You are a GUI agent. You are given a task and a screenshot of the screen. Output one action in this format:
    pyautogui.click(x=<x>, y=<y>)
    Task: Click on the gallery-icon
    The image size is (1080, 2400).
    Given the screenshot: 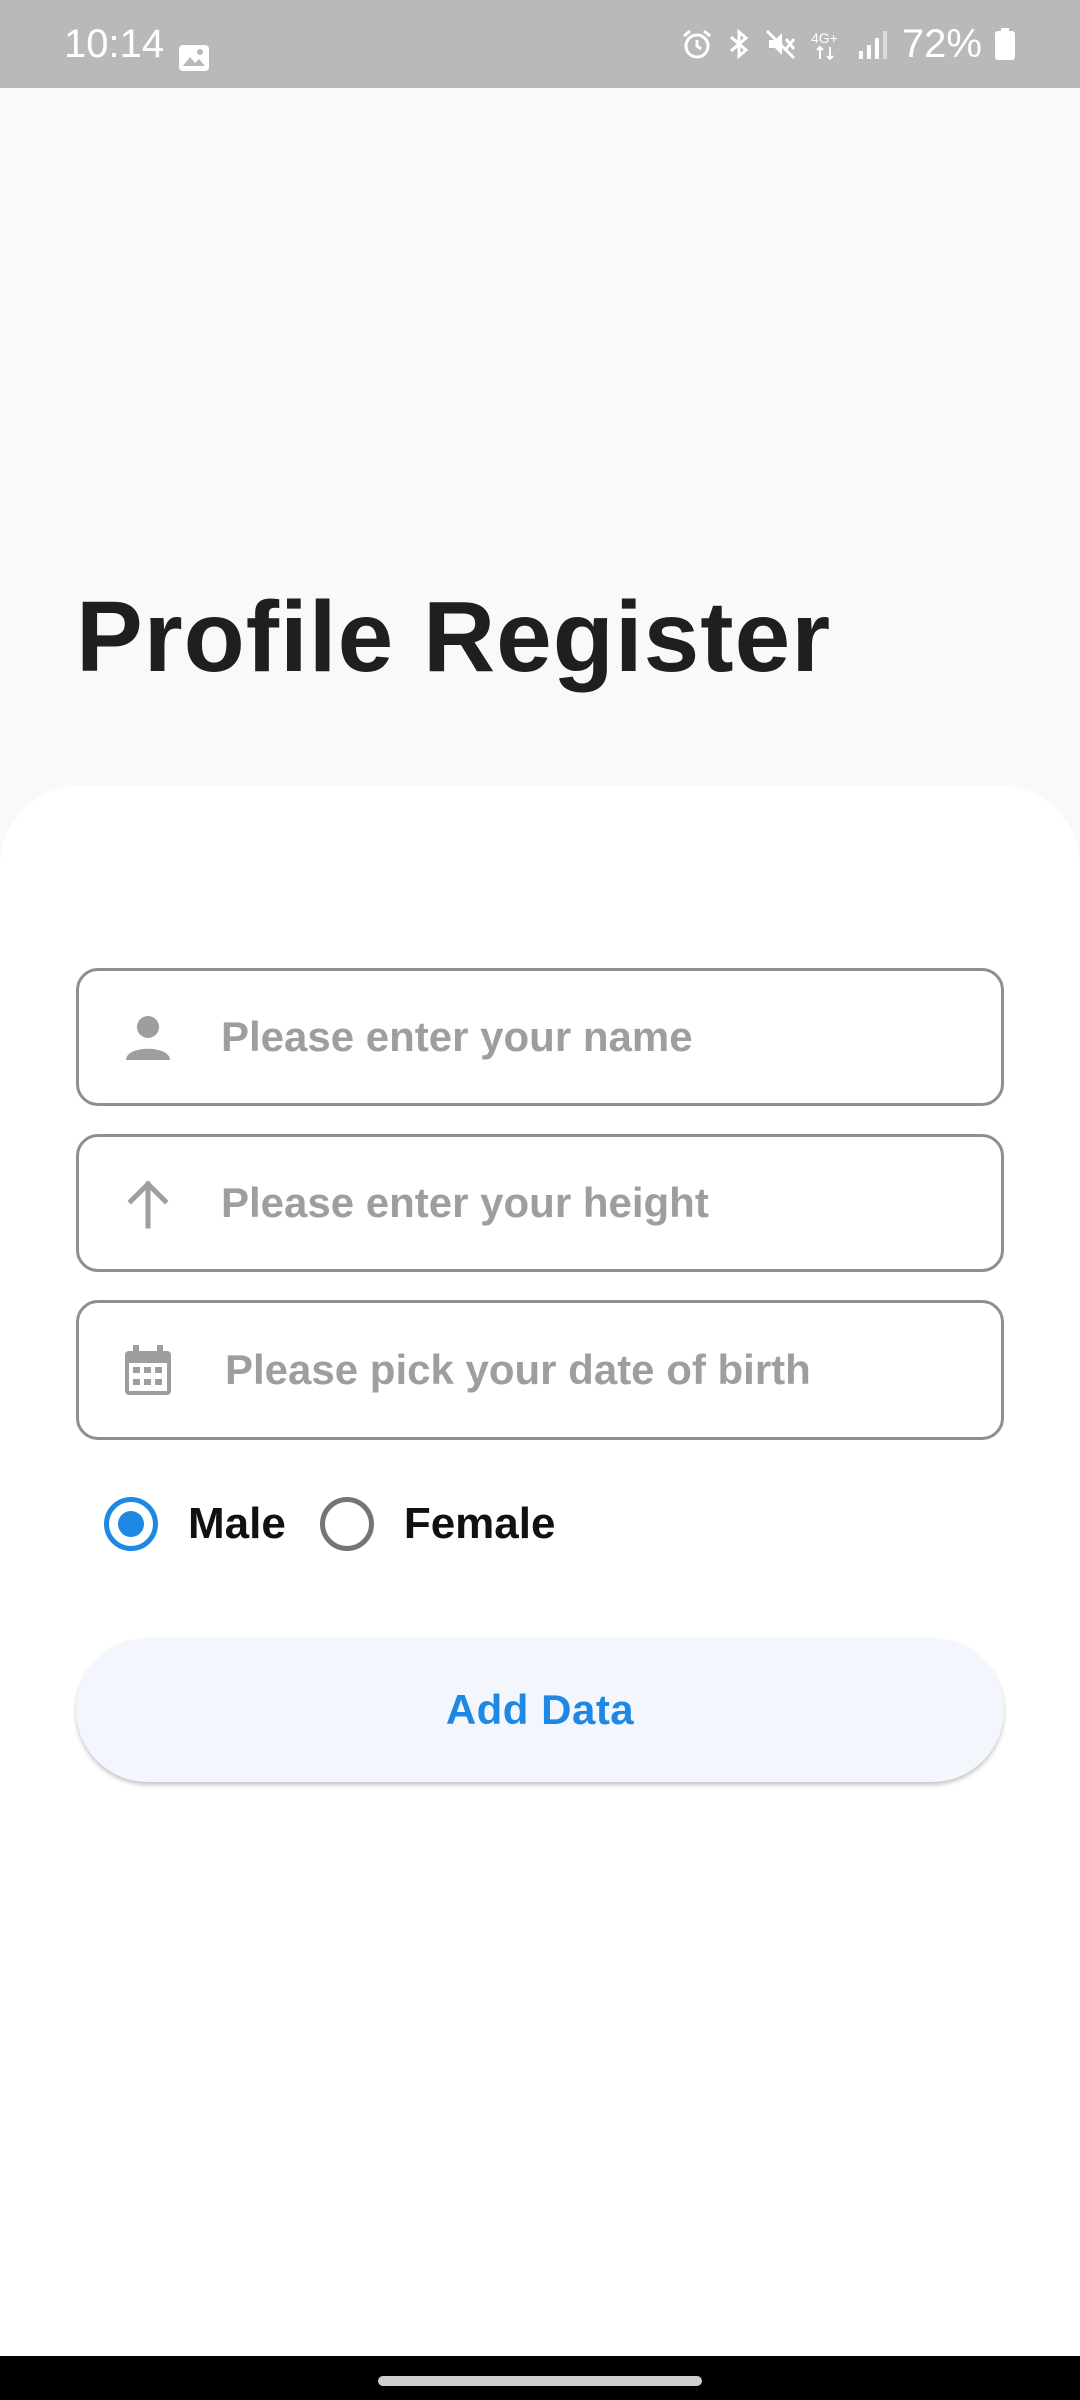 What is the action you would take?
    pyautogui.click(x=194, y=58)
    